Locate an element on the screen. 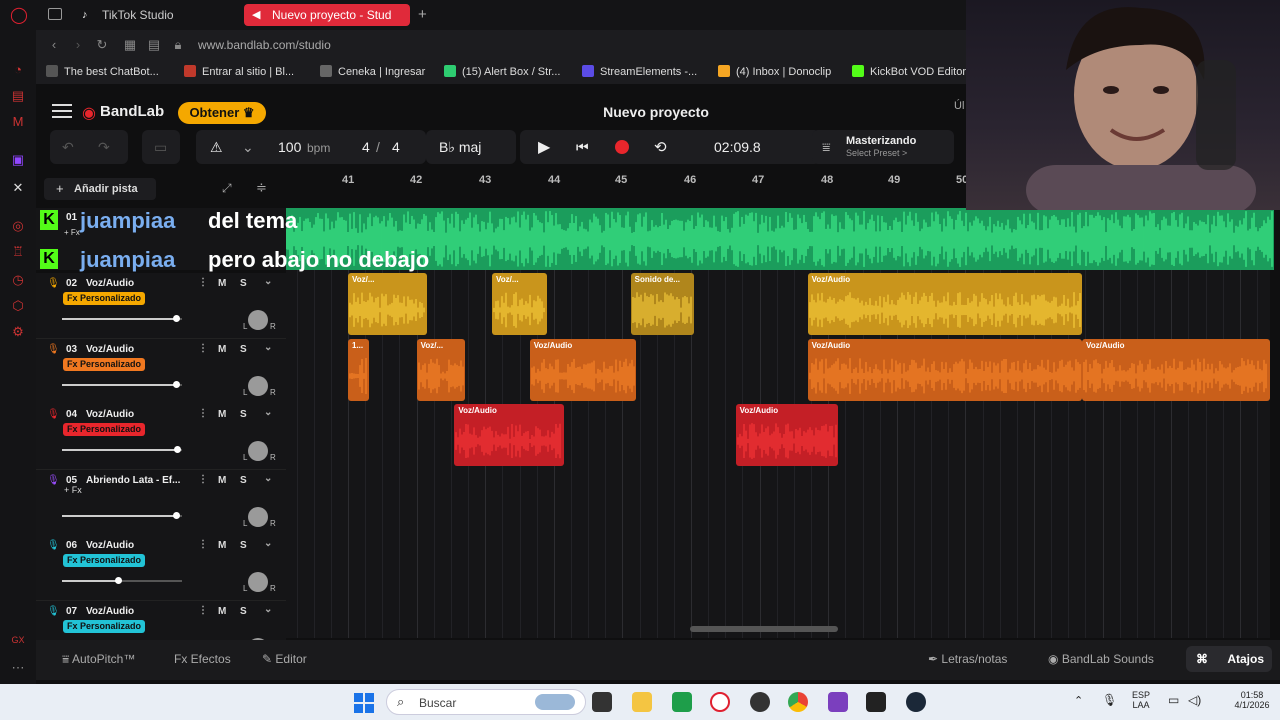  mastering-button: ⩸ Masterizando Select Preset > is located at coordinates (883, 147).